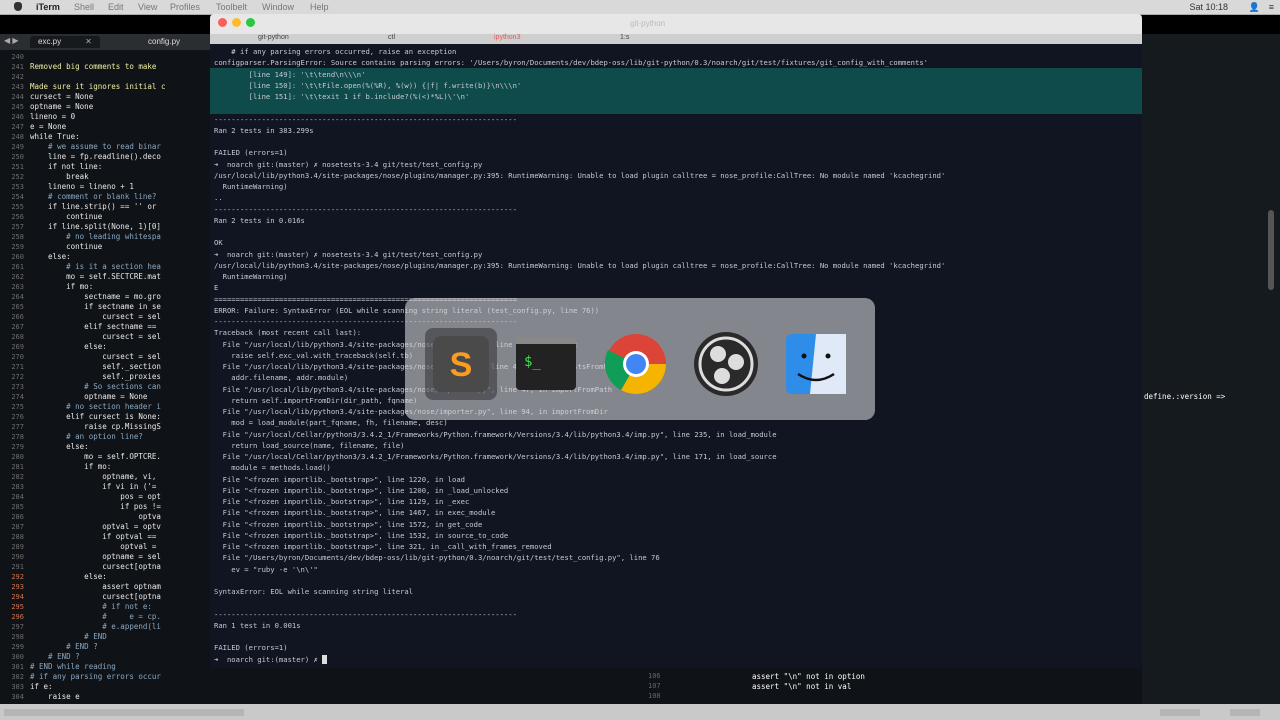 The width and height of the screenshot is (1280, 720). What do you see at coordinates (391, 37) in the screenshot?
I see `terminal-tab: ctl` at bounding box center [391, 37].